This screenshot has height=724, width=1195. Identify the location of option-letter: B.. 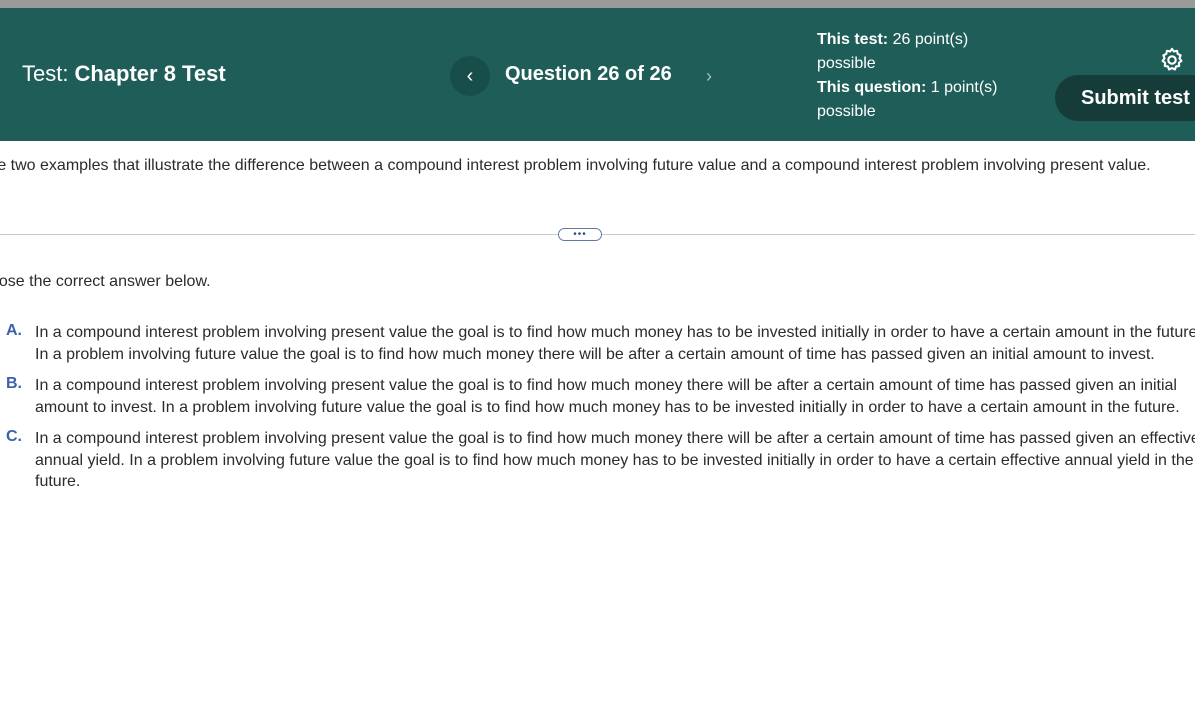
(14, 383).